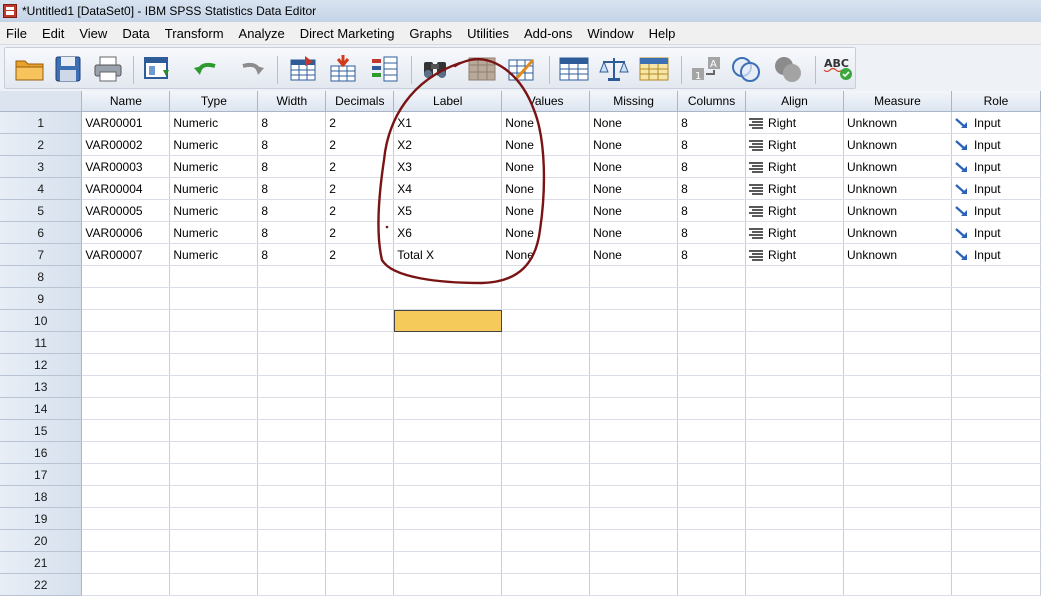  What do you see at coordinates (41, 166) in the screenshot?
I see `row-header: 3` at bounding box center [41, 166].